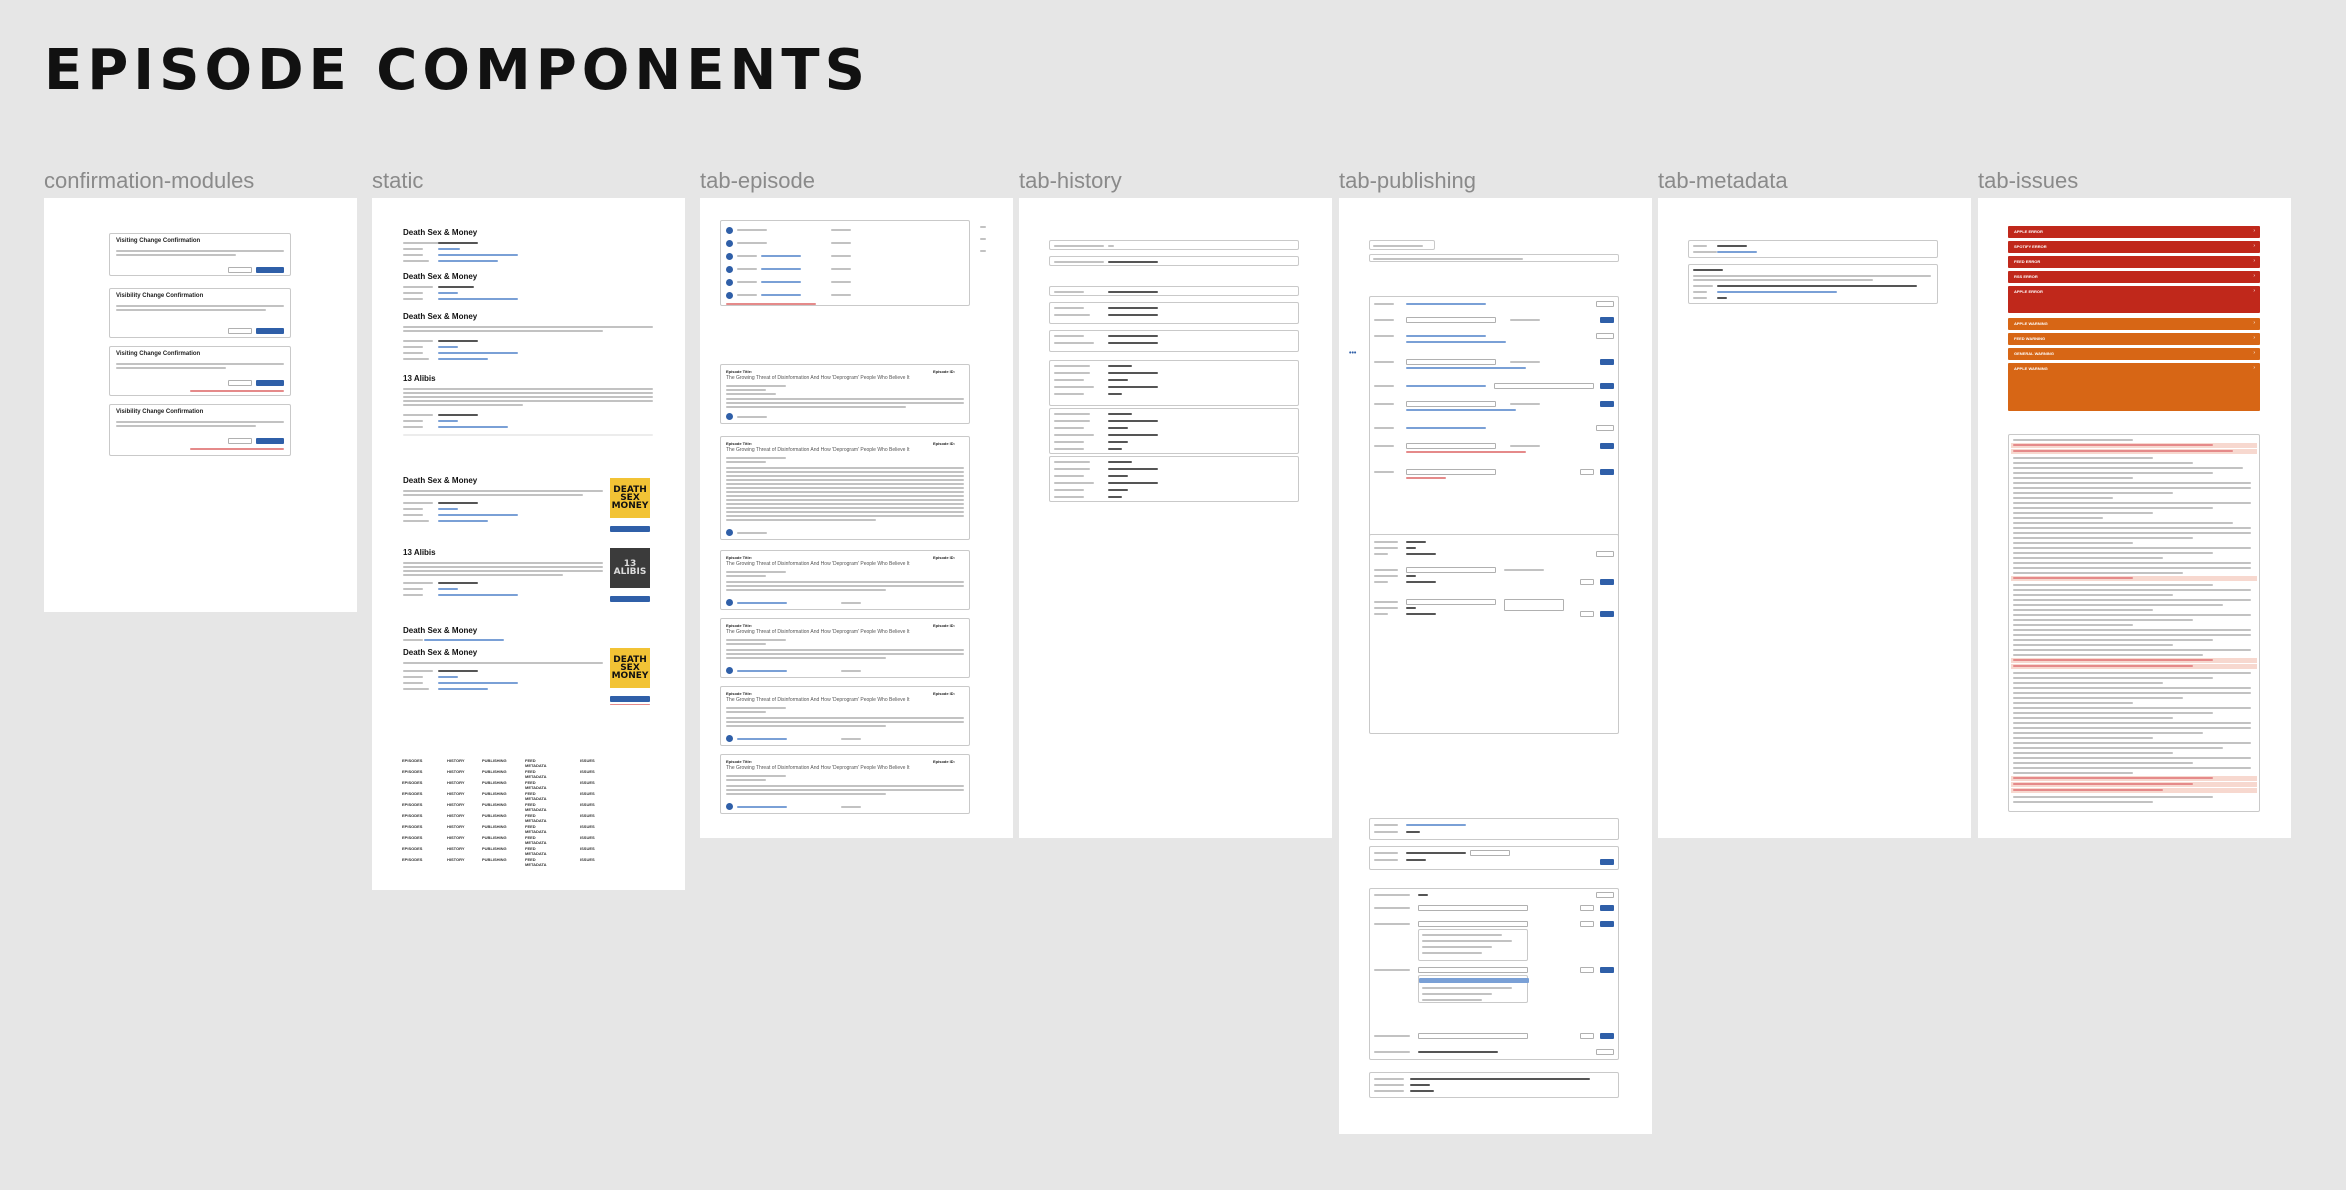 Image resolution: width=2346 pixels, height=1190 pixels. Describe the element at coordinates (1813, 249) in the screenshot. I see `metadata-row` at that location.